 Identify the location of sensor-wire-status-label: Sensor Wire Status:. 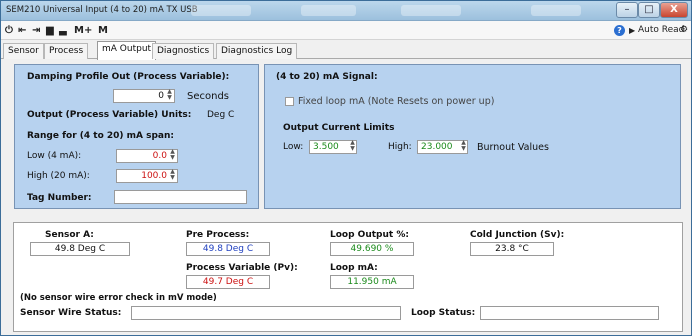
(71, 313).